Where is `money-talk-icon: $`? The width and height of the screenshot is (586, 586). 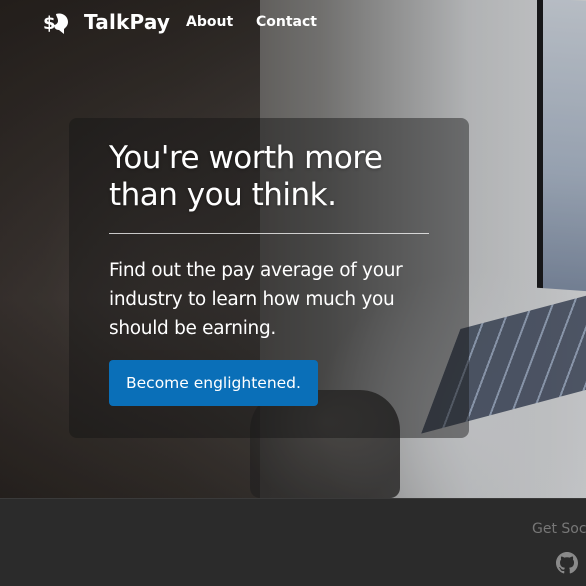 money-talk-icon: $ is located at coordinates (56, 22).